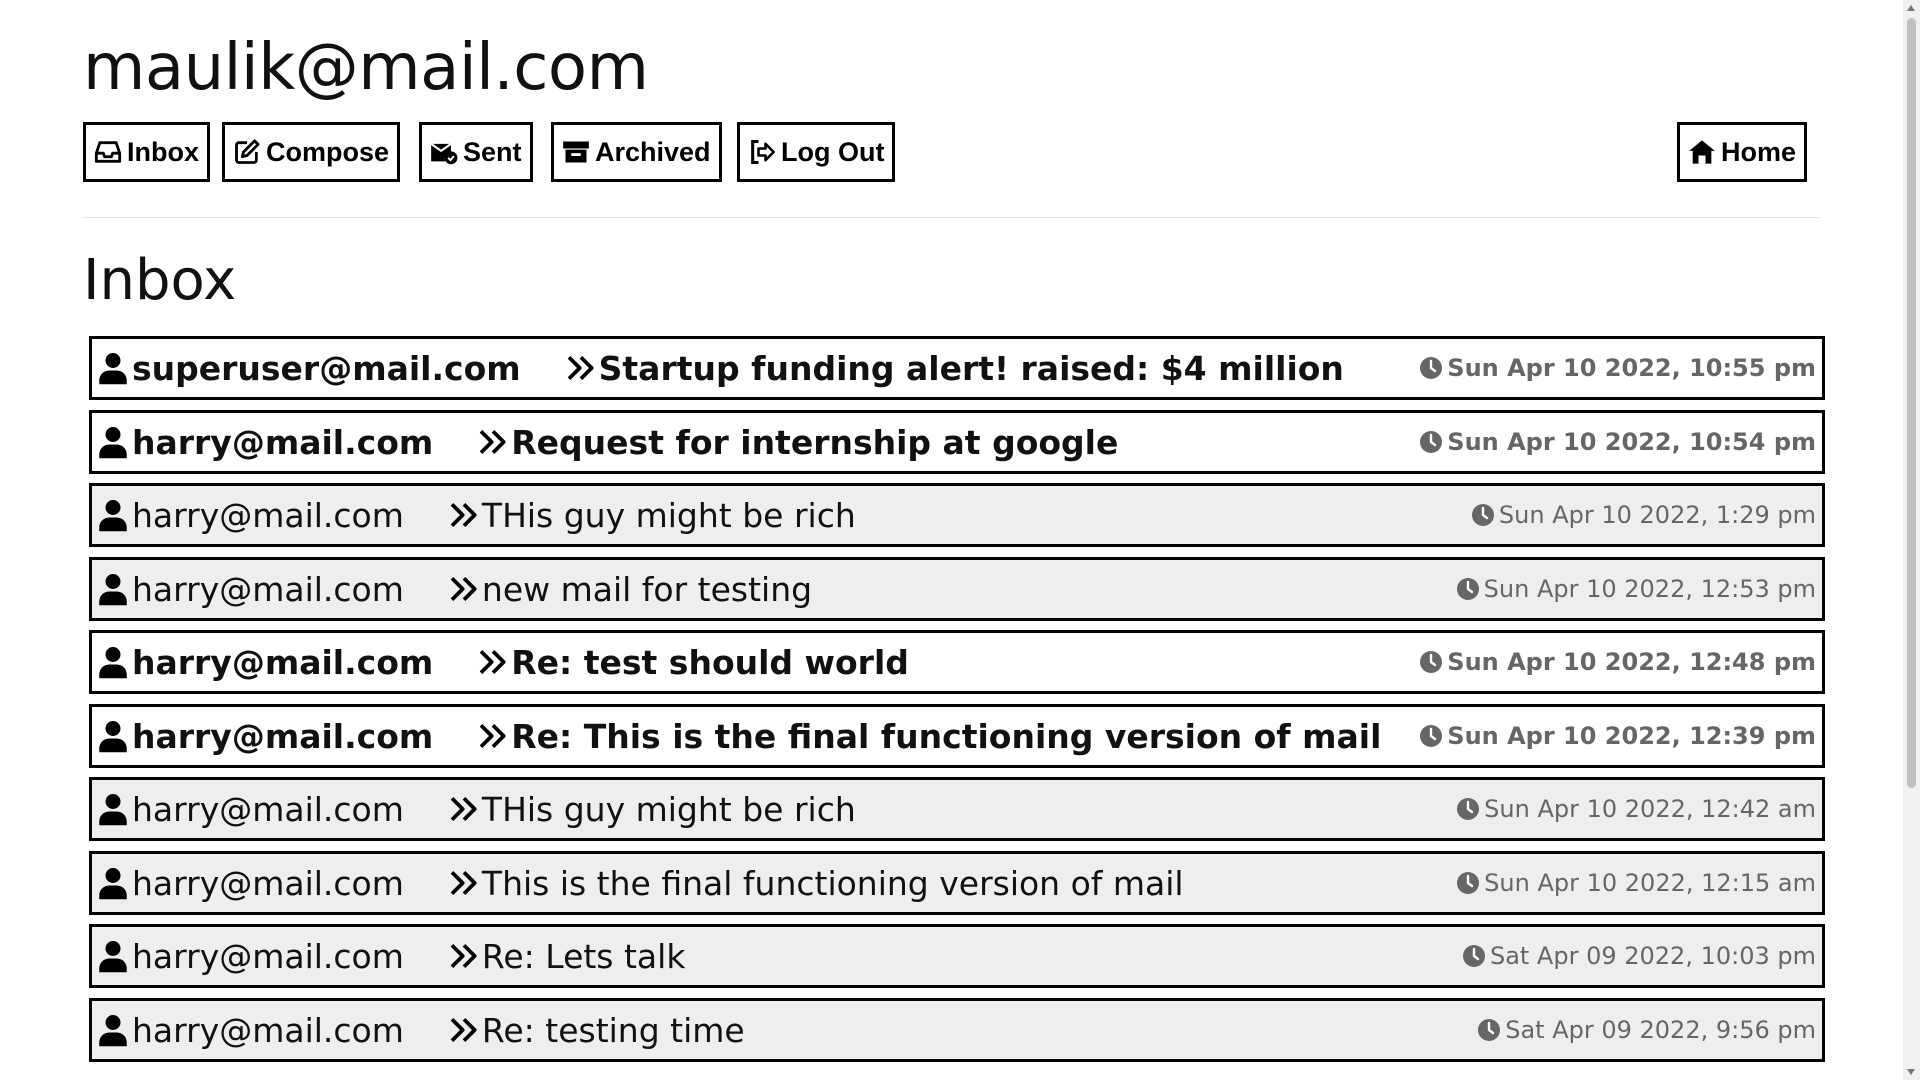 The height and width of the screenshot is (1080, 1920). Describe the element at coordinates (1649, 589) in the screenshot. I see `email-timestamp: Sun Apr 10 2022, 12:53 pm` at that location.